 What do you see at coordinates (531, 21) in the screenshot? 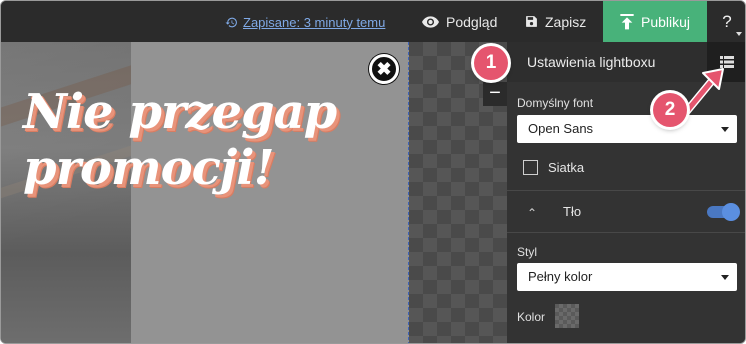
I see `floppy-disk-icon` at bounding box center [531, 21].